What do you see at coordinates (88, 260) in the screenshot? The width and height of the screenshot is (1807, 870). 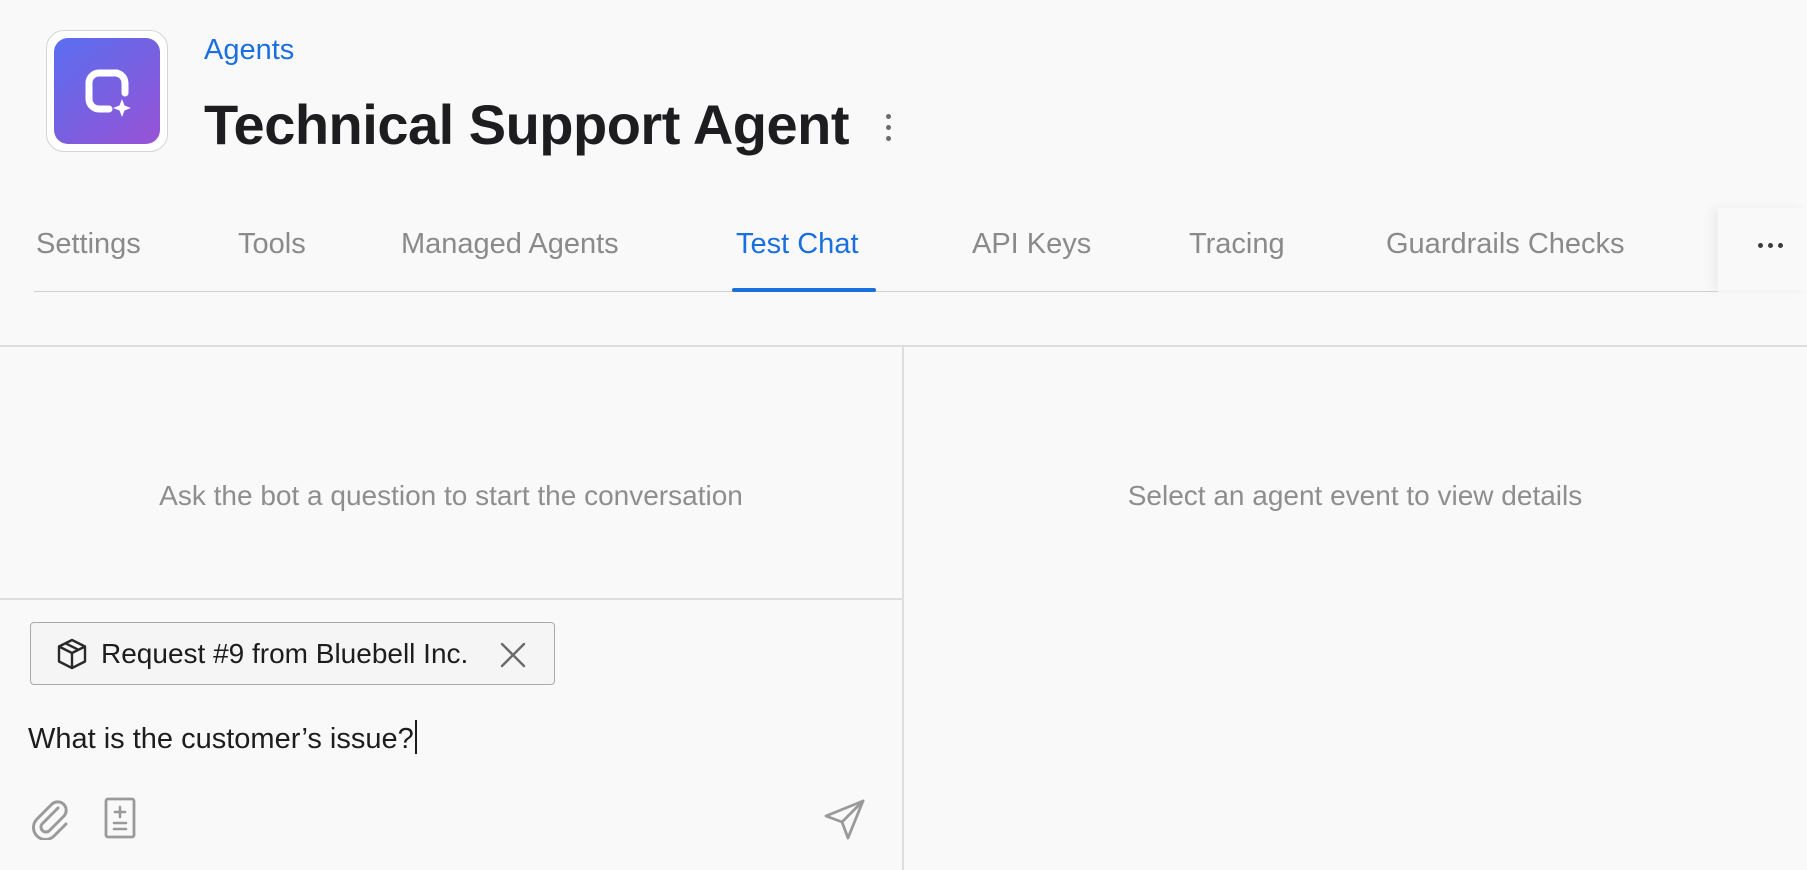 I see `tab-settings: Settings` at bounding box center [88, 260].